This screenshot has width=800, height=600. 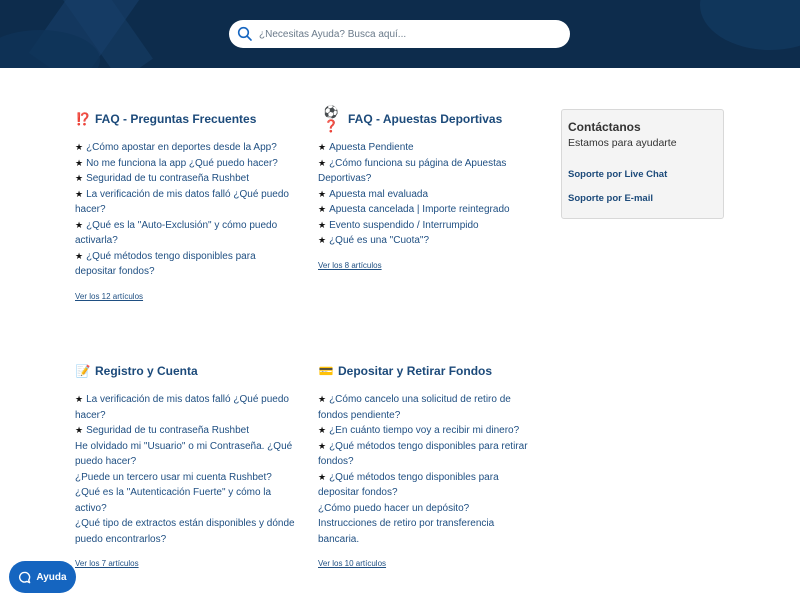 I want to click on question-exclamation-icon: ⁉️, so click(x=83, y=119).